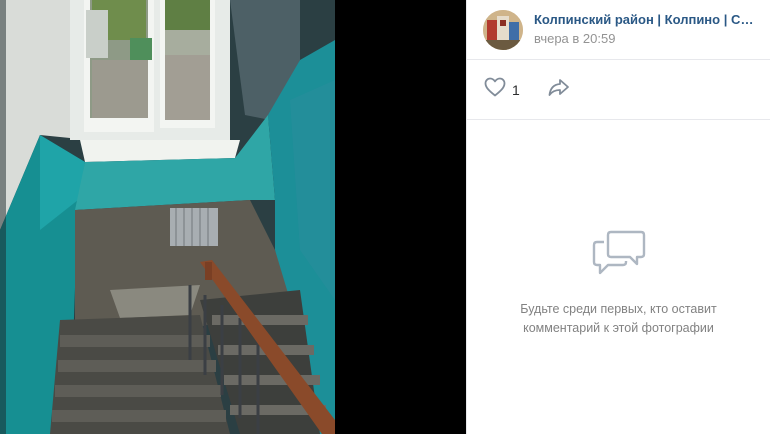 This screenshot has width=770, height=434. I want to click on share-button, so click(559, 89).